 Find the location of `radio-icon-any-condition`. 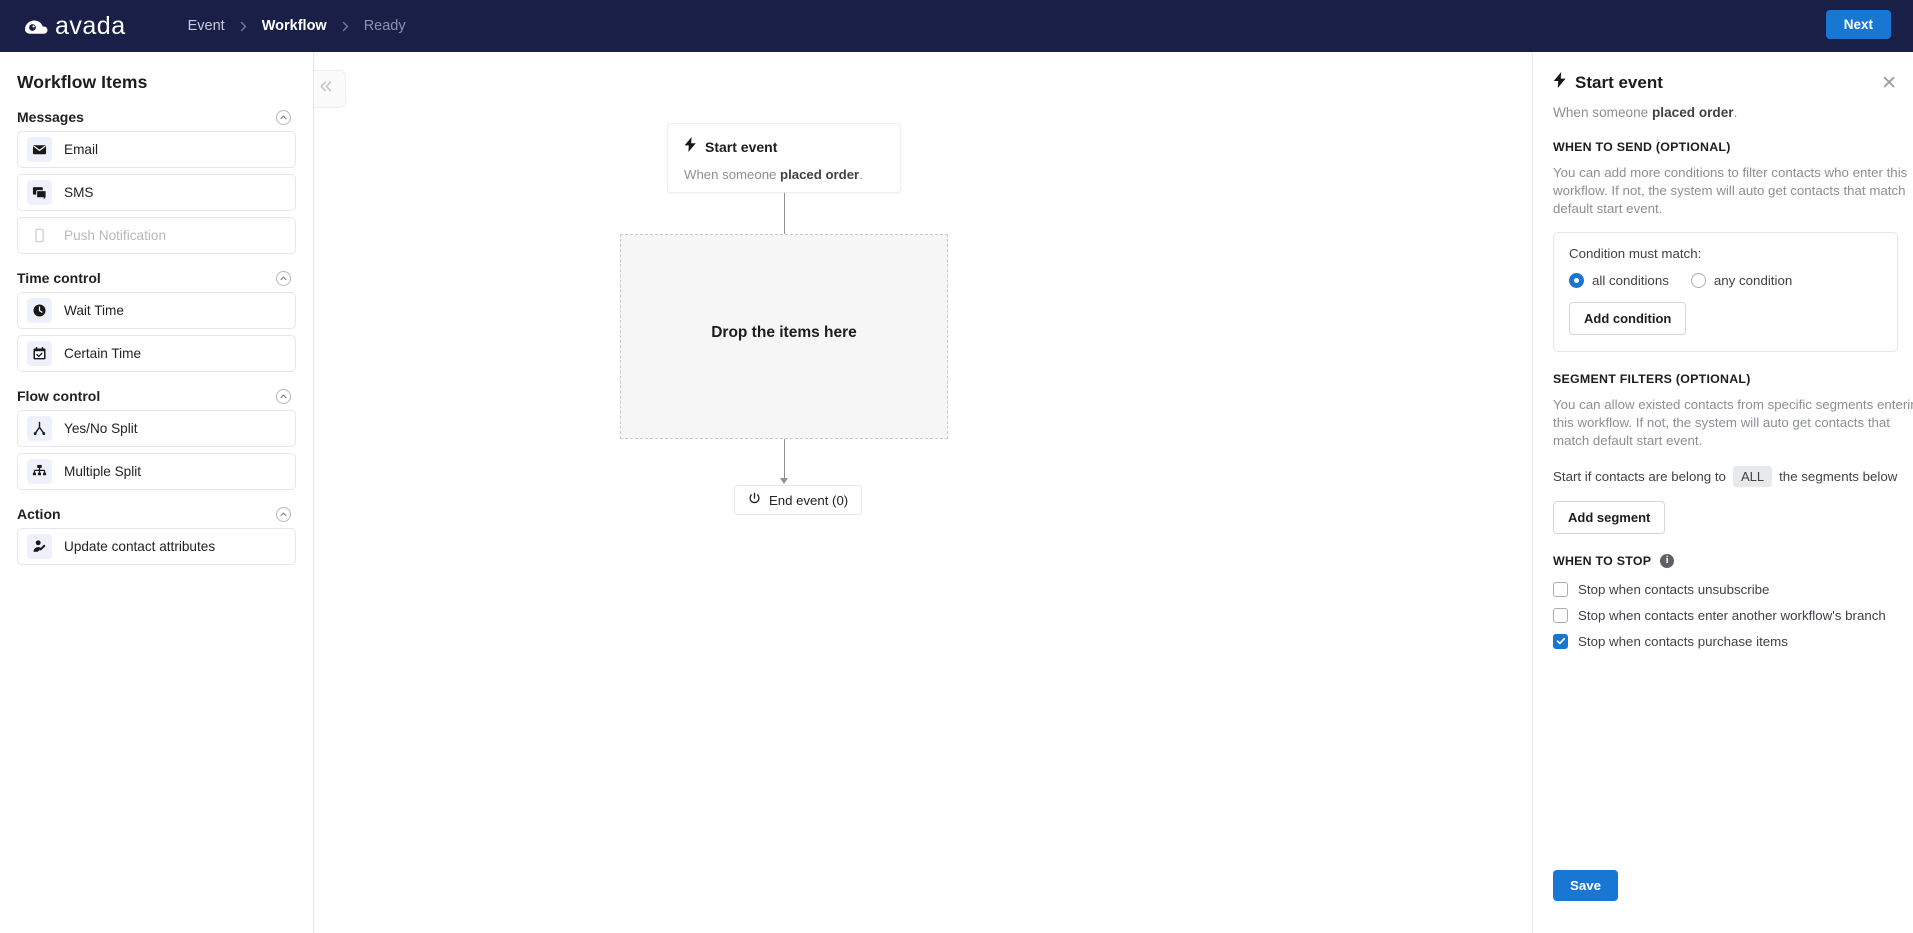

radio-icon-any-condition is located at coordinates (1698, 280).